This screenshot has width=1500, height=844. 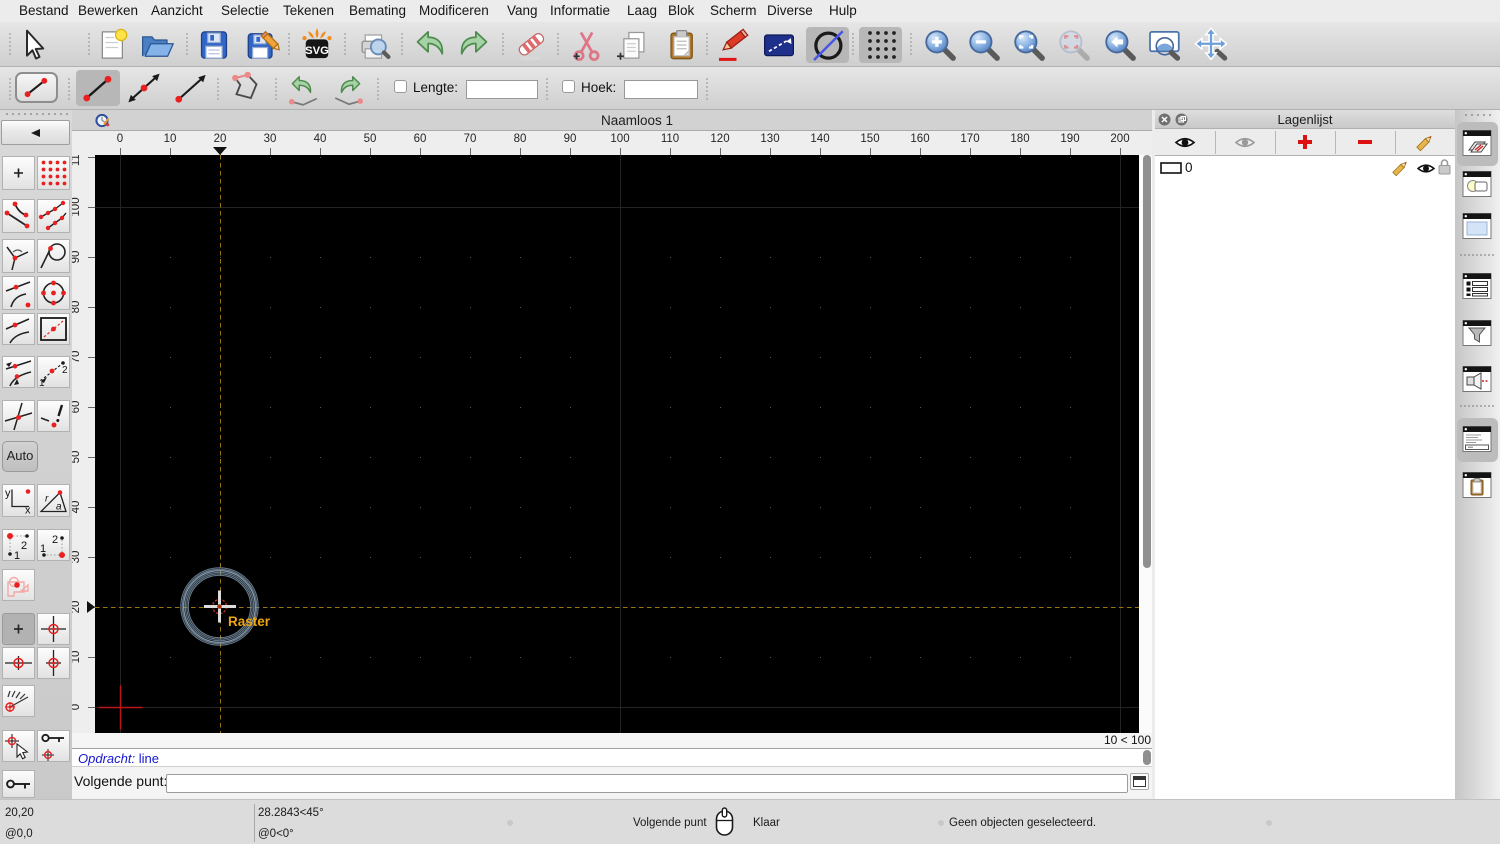 What do you see at coordinates (8, 494) in the screenshot?
I see `svg-text: y` at bounding box center [8, 494].